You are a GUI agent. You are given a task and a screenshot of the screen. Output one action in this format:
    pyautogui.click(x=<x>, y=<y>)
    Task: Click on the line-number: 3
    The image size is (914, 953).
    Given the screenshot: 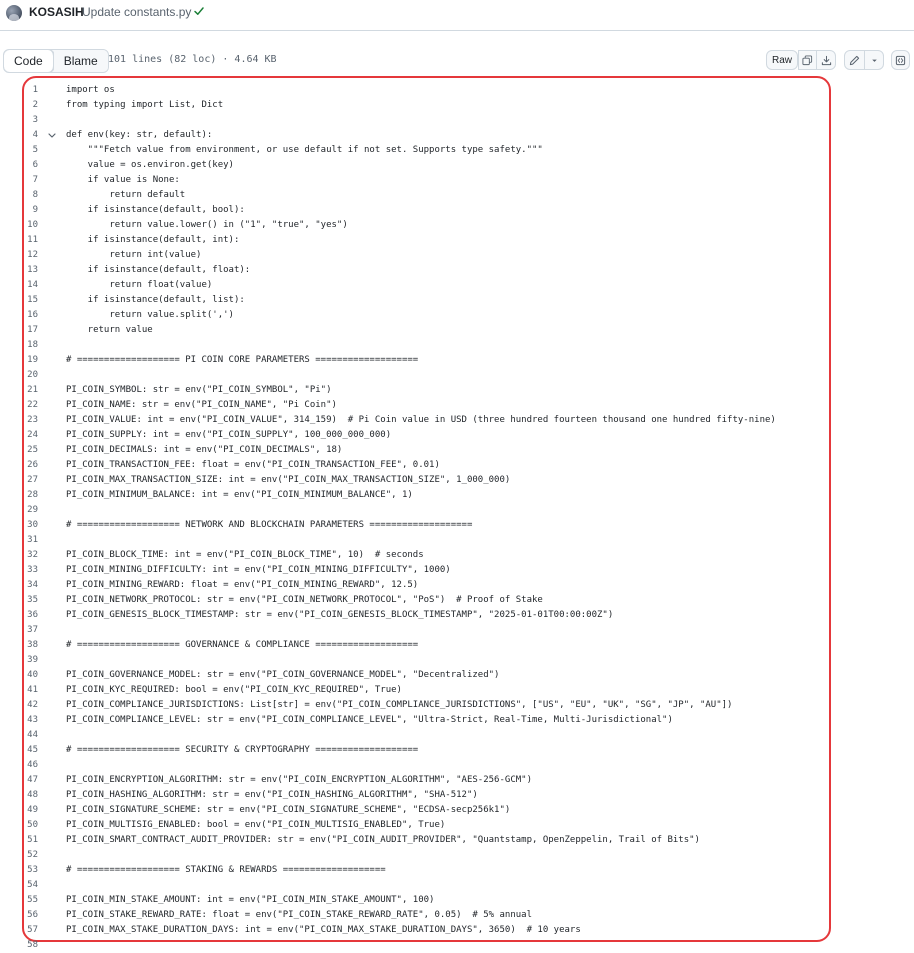 What is the action you would take?
    pyautogui.click(x=19, y=120)
    